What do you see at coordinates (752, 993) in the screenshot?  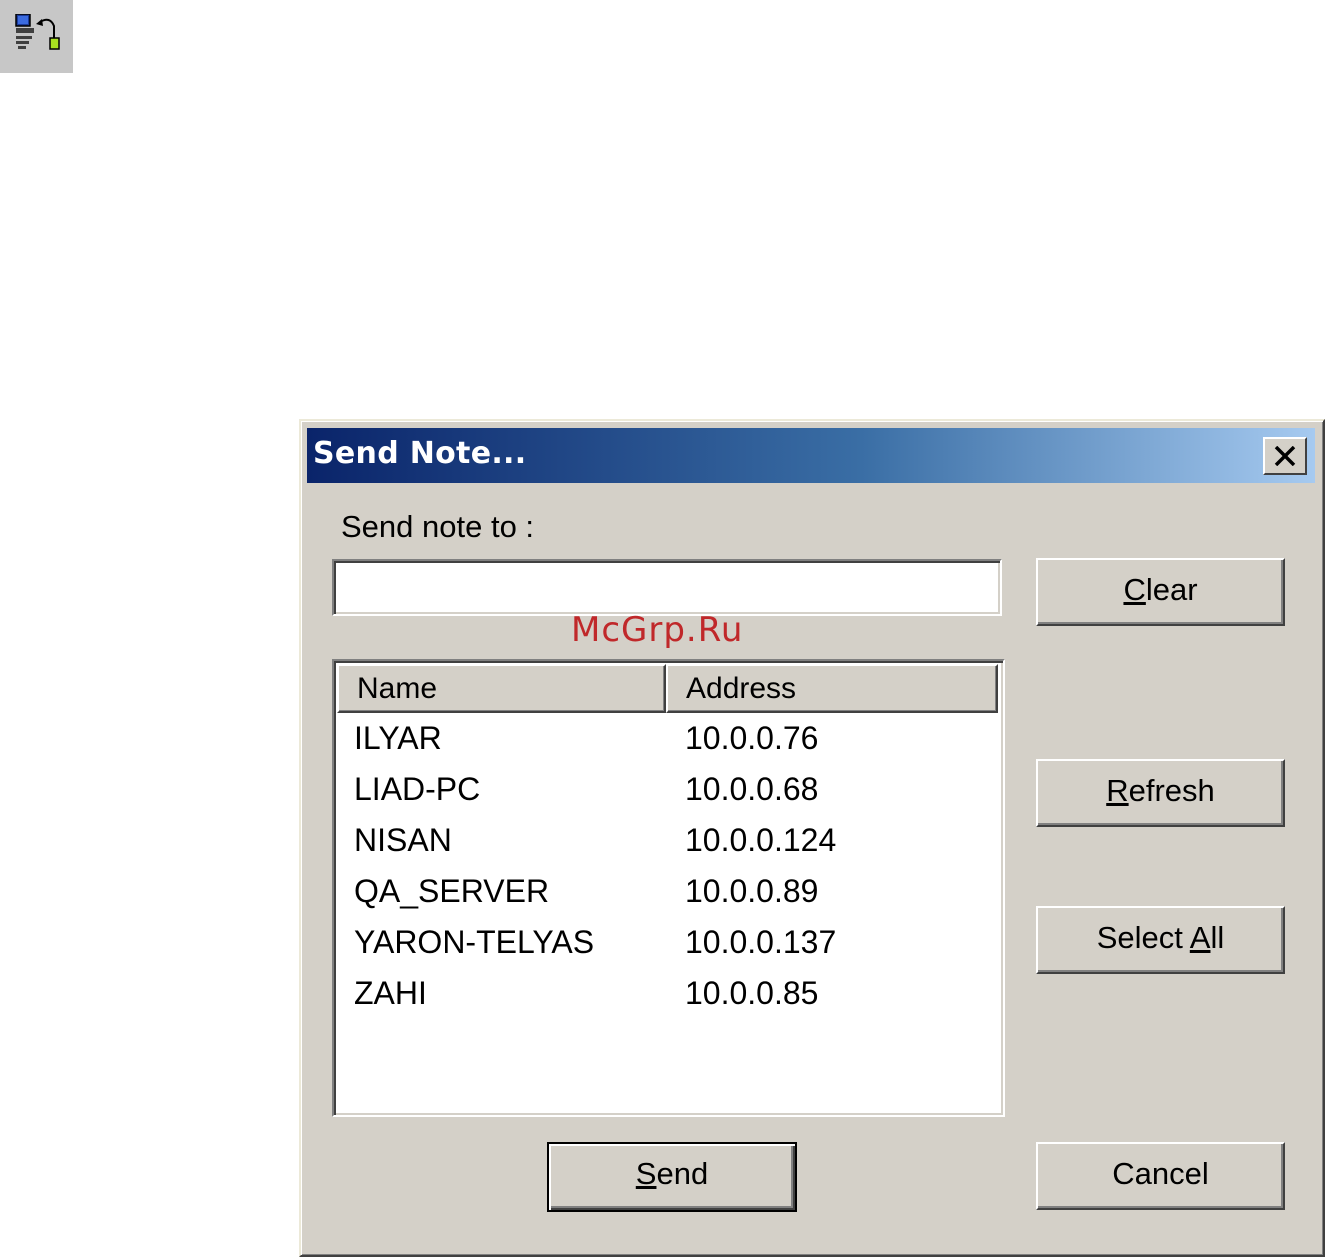 I see `row-address: 10.0.0.85` at bounding box center [752, 993].